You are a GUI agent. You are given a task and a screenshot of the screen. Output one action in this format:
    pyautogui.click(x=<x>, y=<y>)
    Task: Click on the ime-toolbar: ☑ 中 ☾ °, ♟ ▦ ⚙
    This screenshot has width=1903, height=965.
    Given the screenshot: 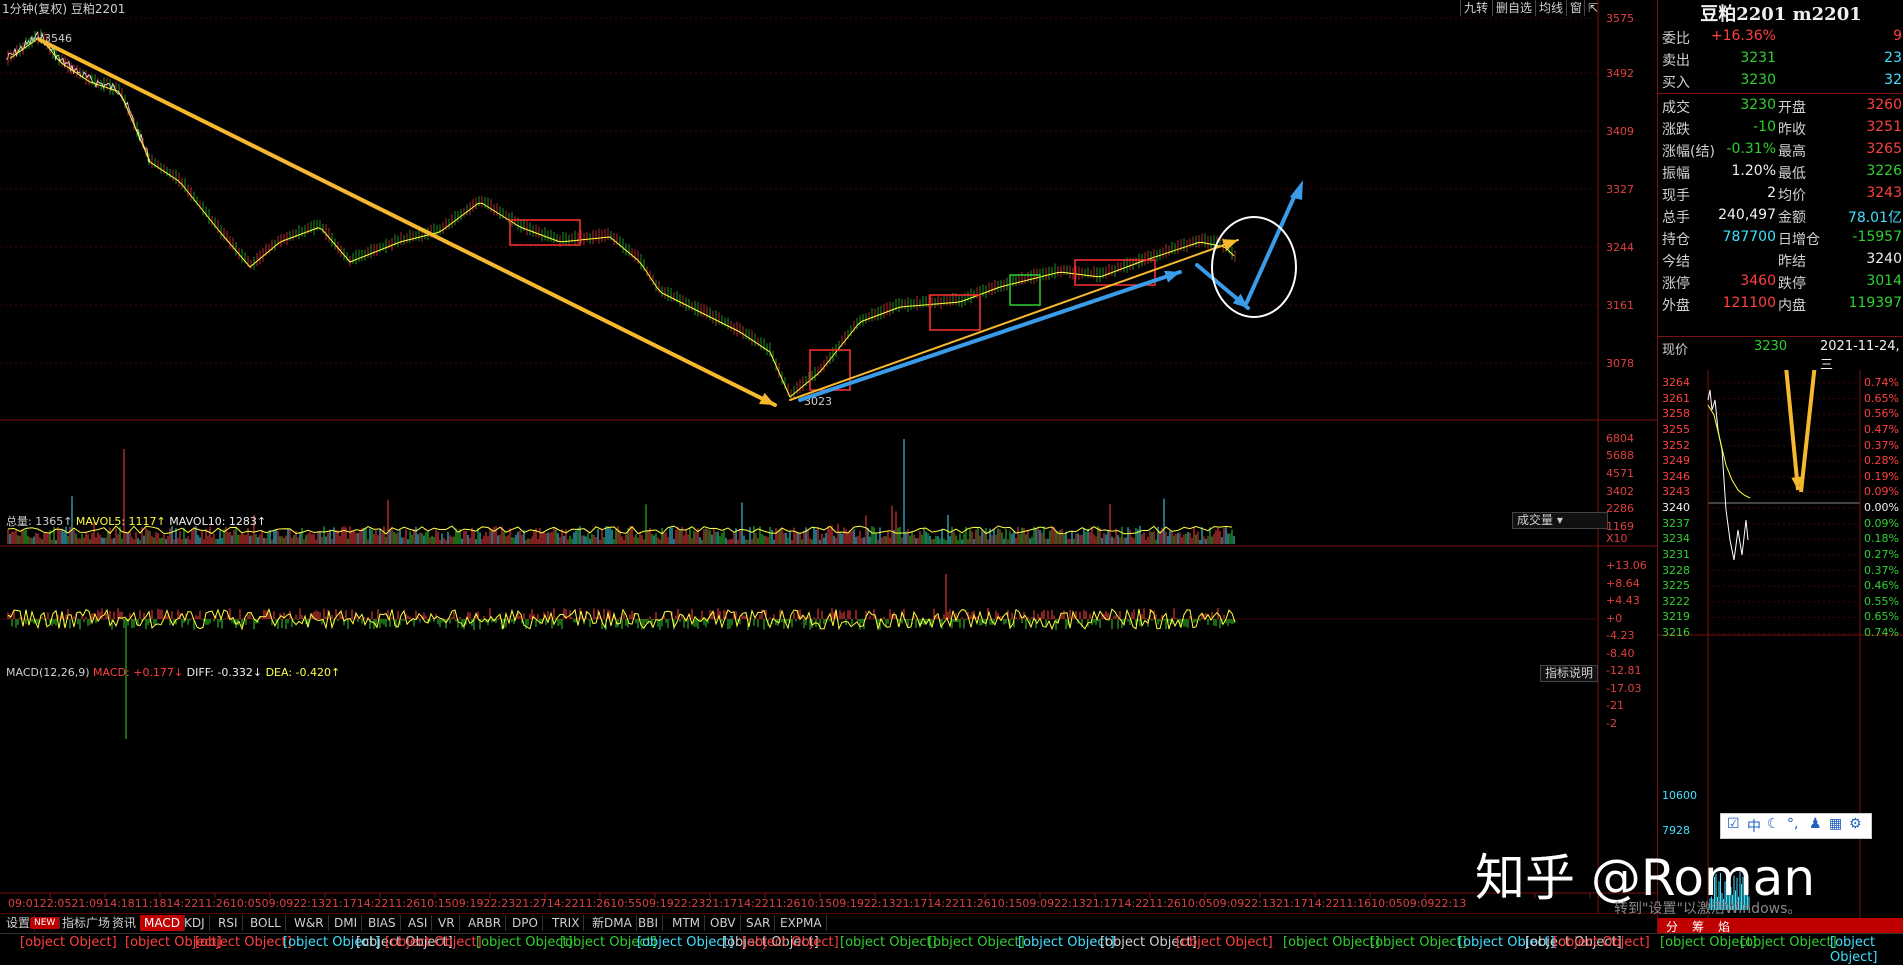 What is the action you would take?
    pyautogui.click(x=1796, y=826)
    